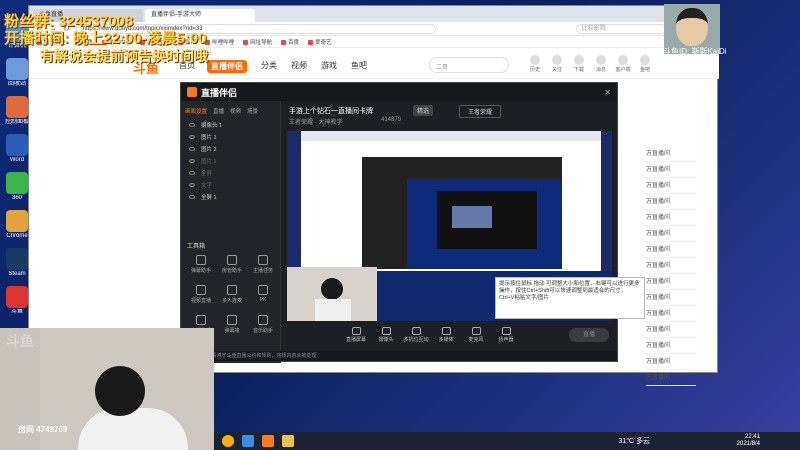 This screenshot has width=800, height=450. Describe the element at coordinates (476, 335) in the screenshot. I see `bottom-button: 麦克风` at that location.